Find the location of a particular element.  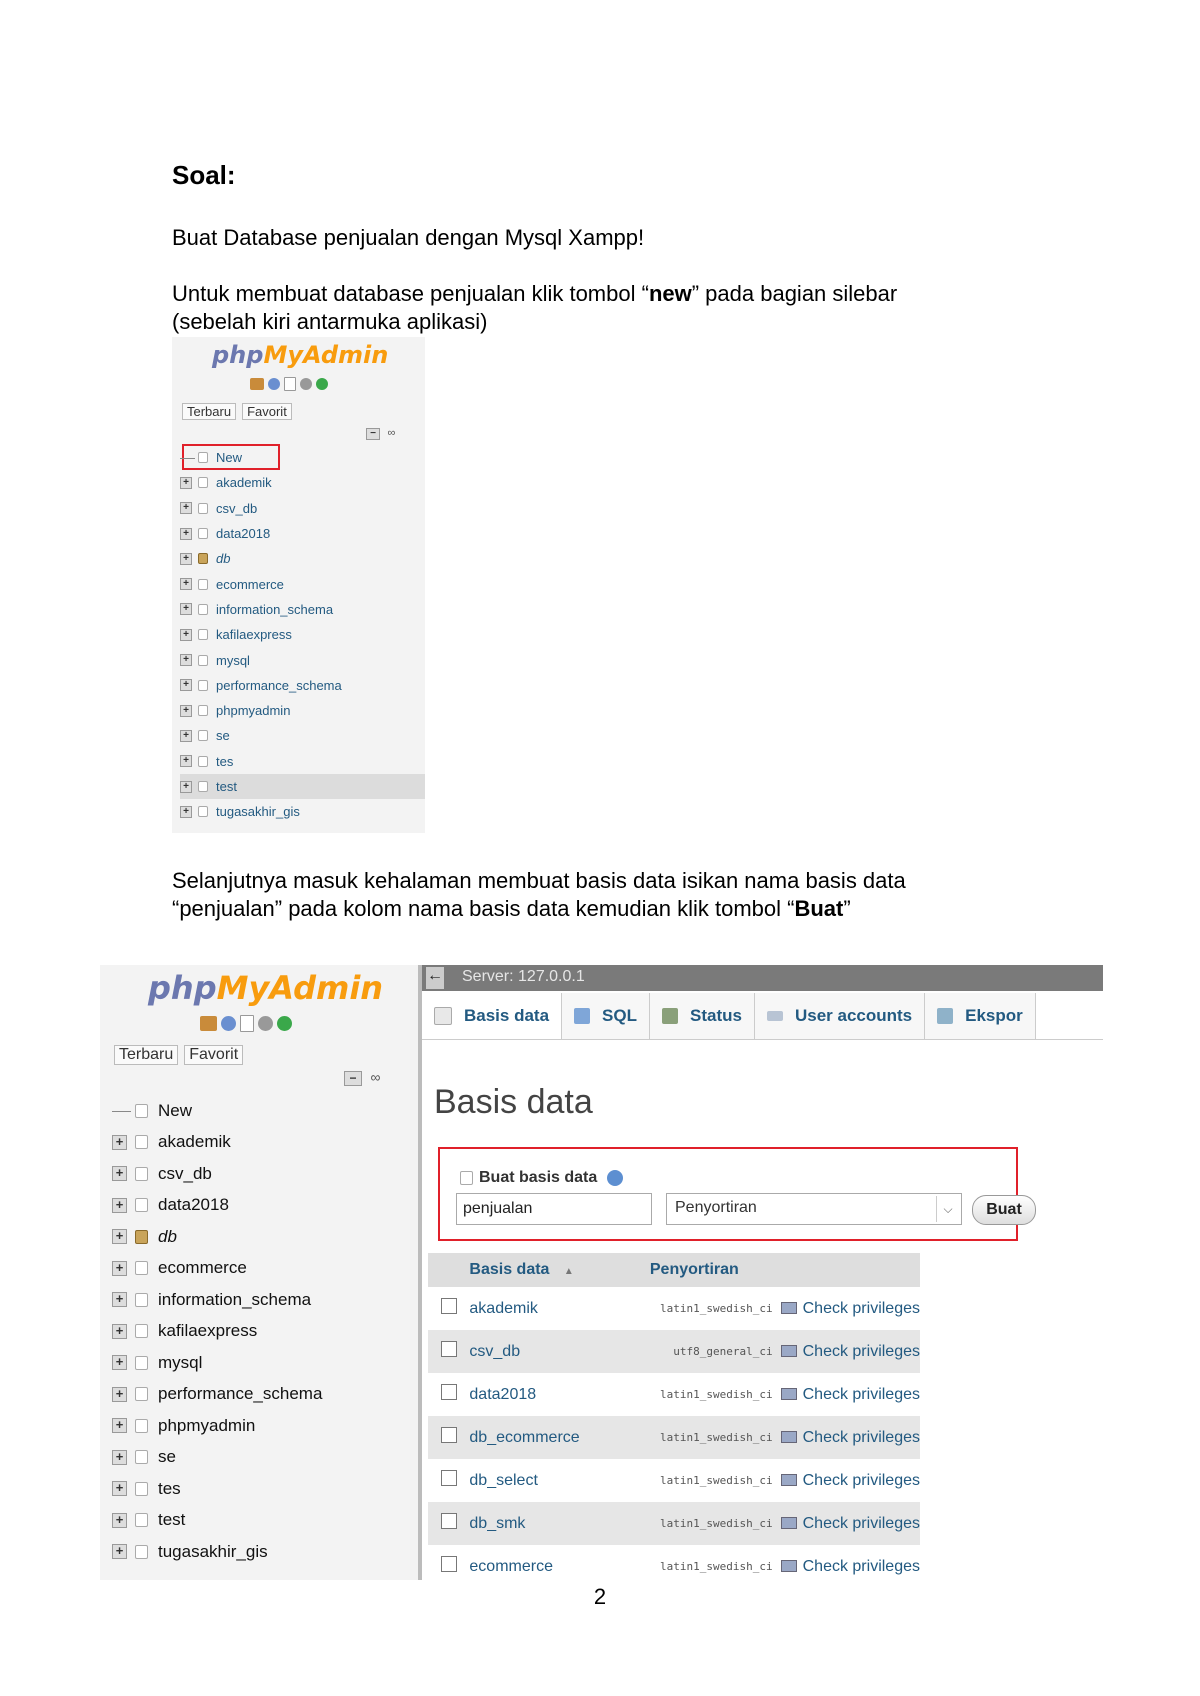

column-header-database: Basis data ▲ is located at coordinates (550, 1270).